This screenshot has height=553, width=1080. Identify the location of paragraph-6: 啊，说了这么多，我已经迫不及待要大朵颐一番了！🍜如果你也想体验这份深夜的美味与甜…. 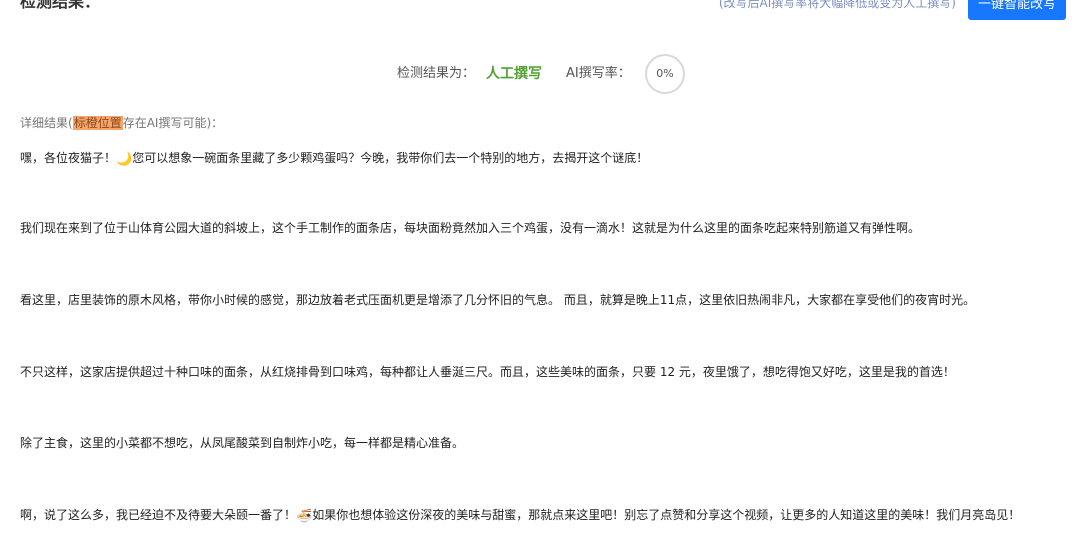
(545, 515).